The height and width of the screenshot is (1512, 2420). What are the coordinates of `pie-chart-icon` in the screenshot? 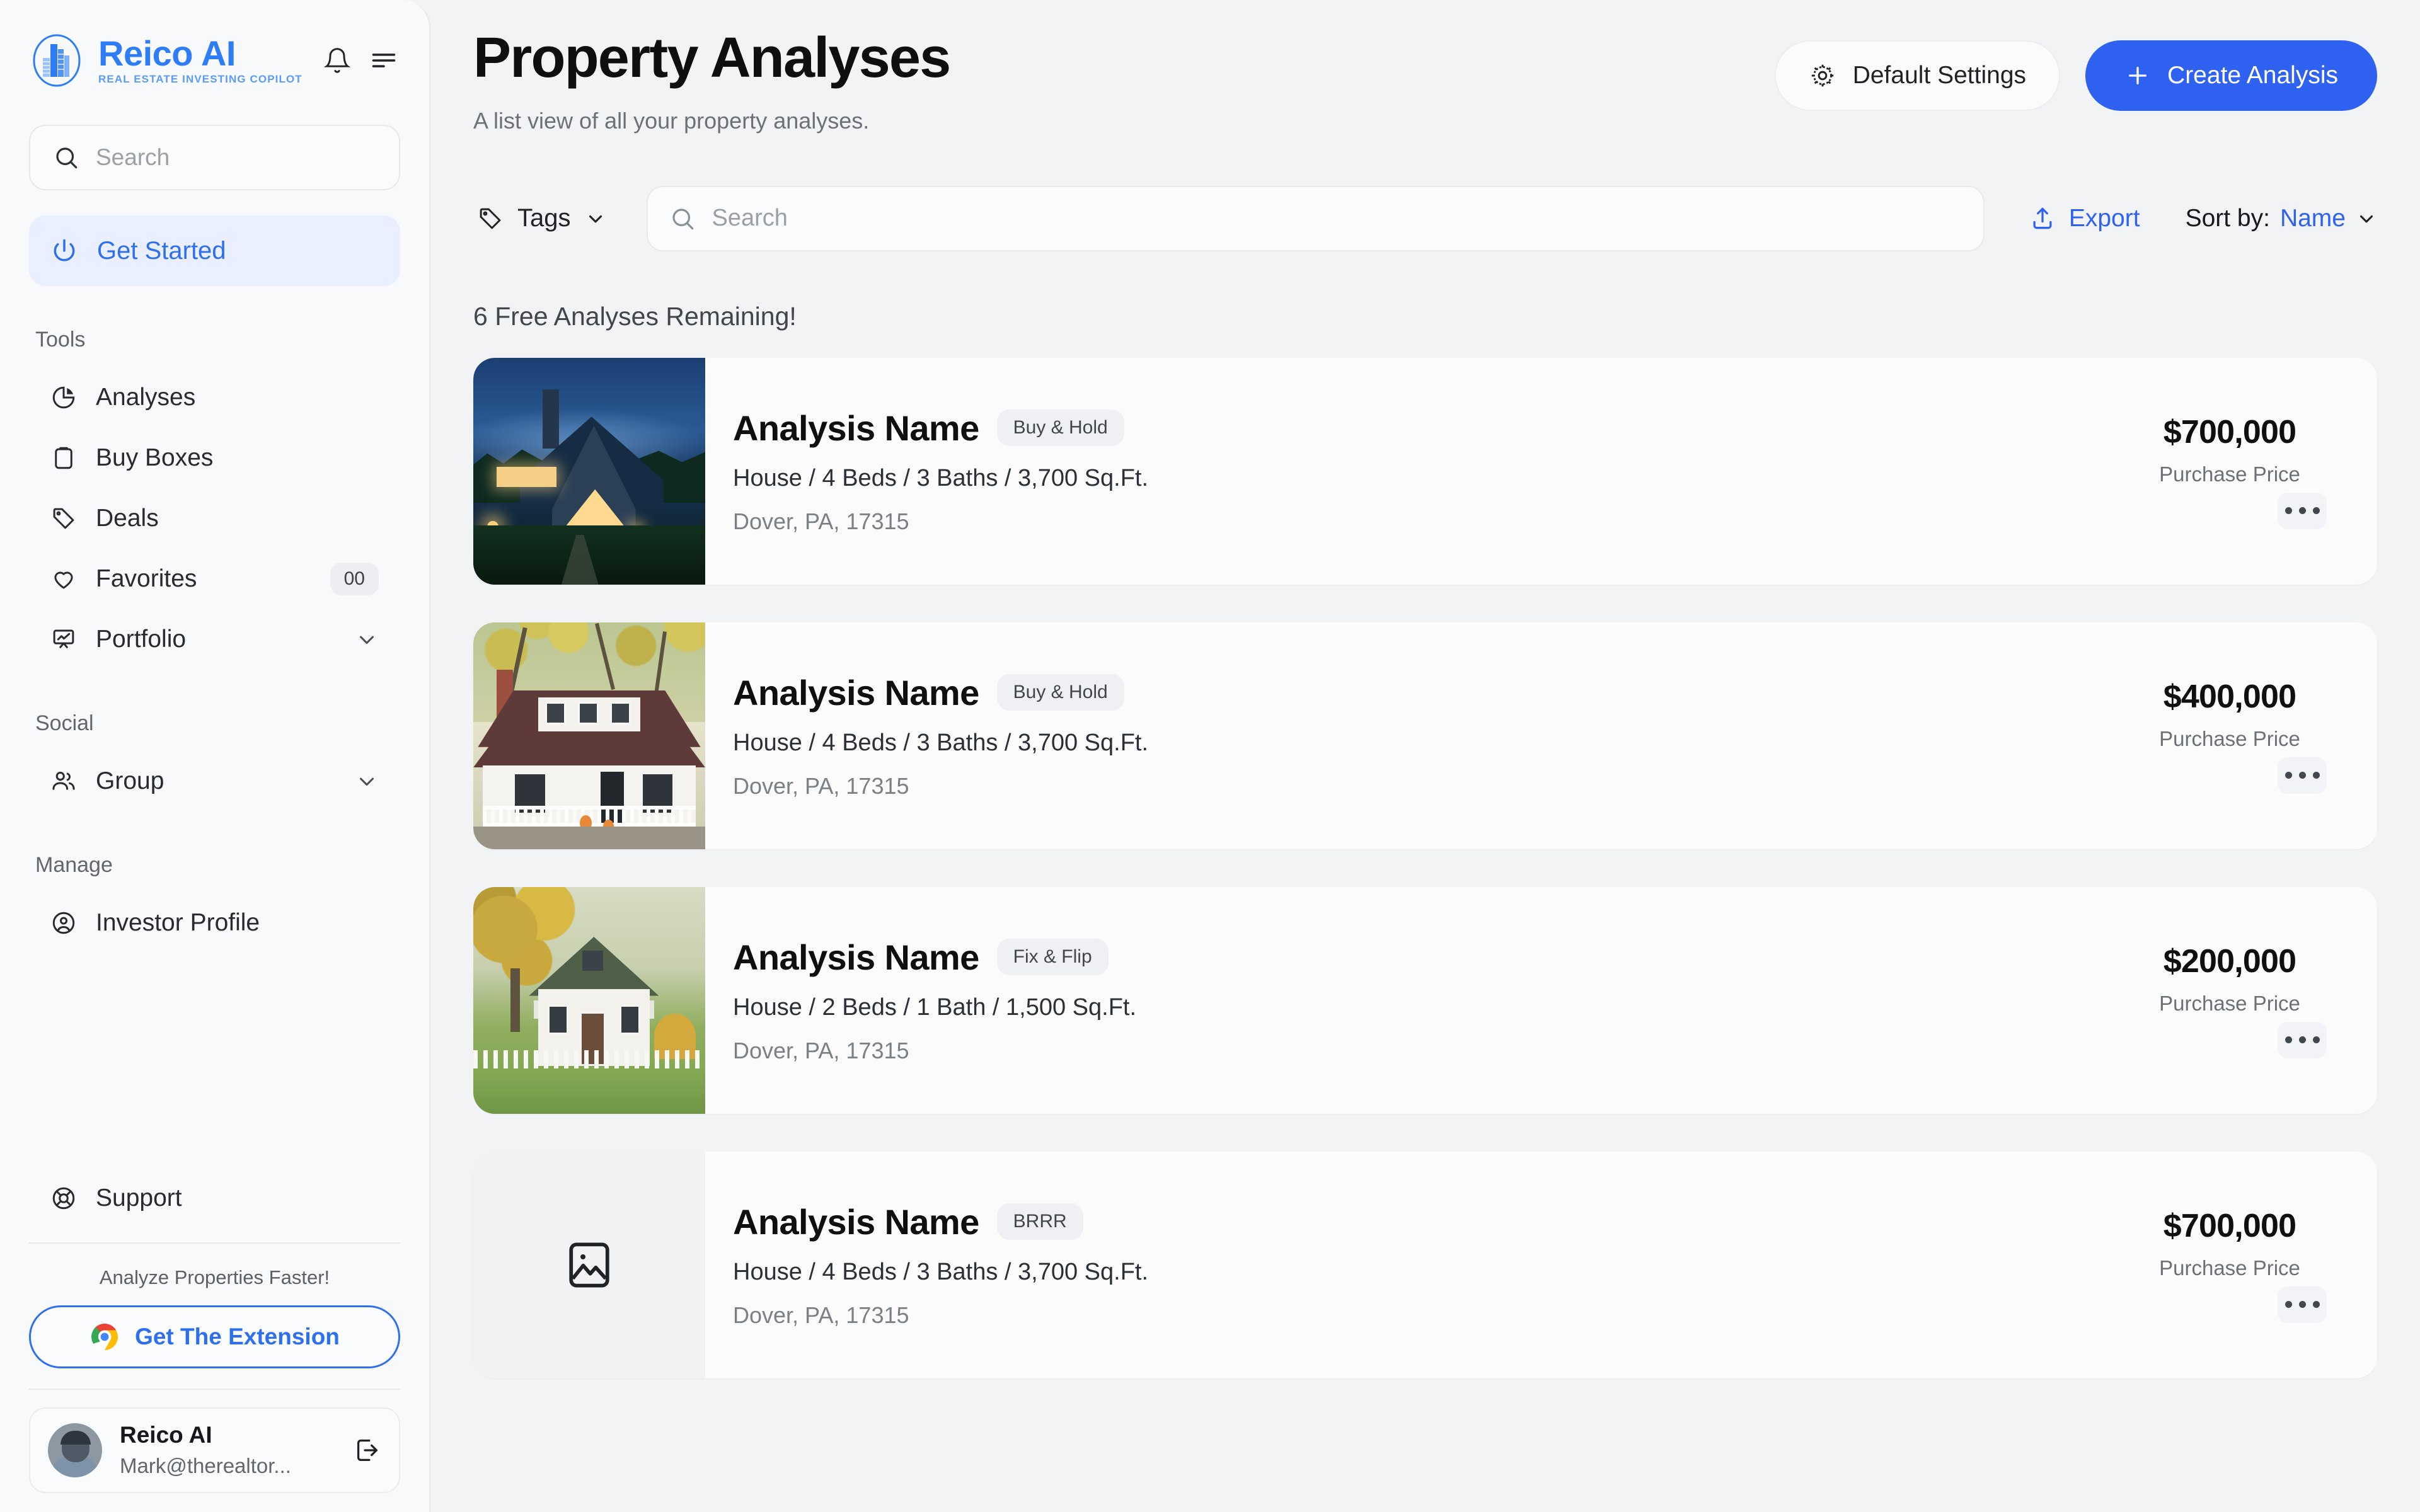 It's located at (63, 397).